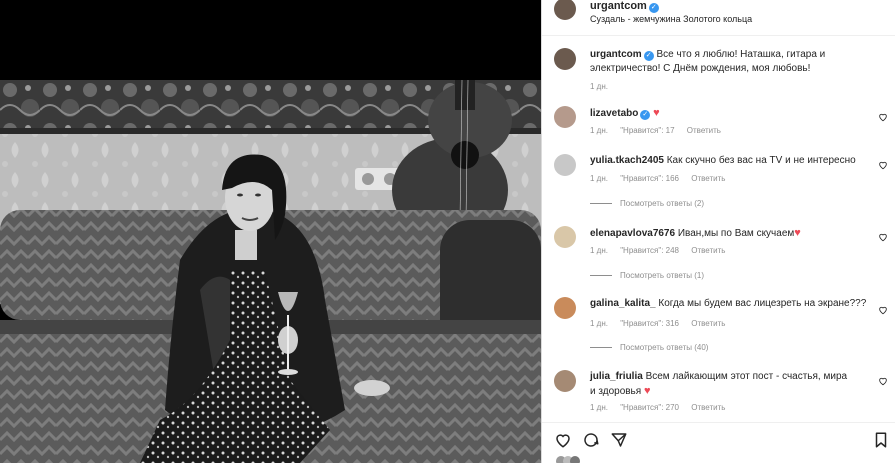 This screenshot has height=463, width=895. What do you see at coordinates (649, 323) in the screenshot?
I see `comment-likes: "Нравится": 316` at bounding box center [649, 323].